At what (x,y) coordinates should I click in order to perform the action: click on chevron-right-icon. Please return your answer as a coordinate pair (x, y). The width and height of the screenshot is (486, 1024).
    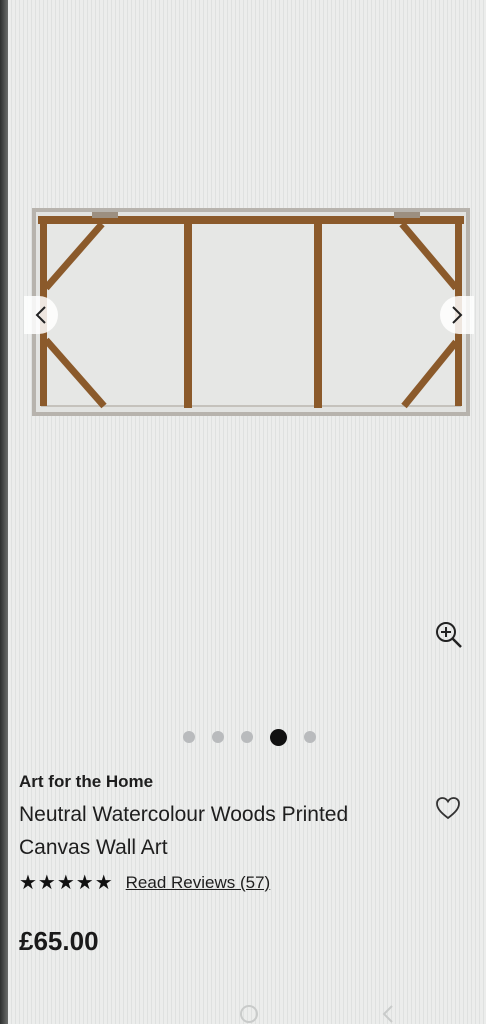
    Looking at the image, I should click on (457, 315).